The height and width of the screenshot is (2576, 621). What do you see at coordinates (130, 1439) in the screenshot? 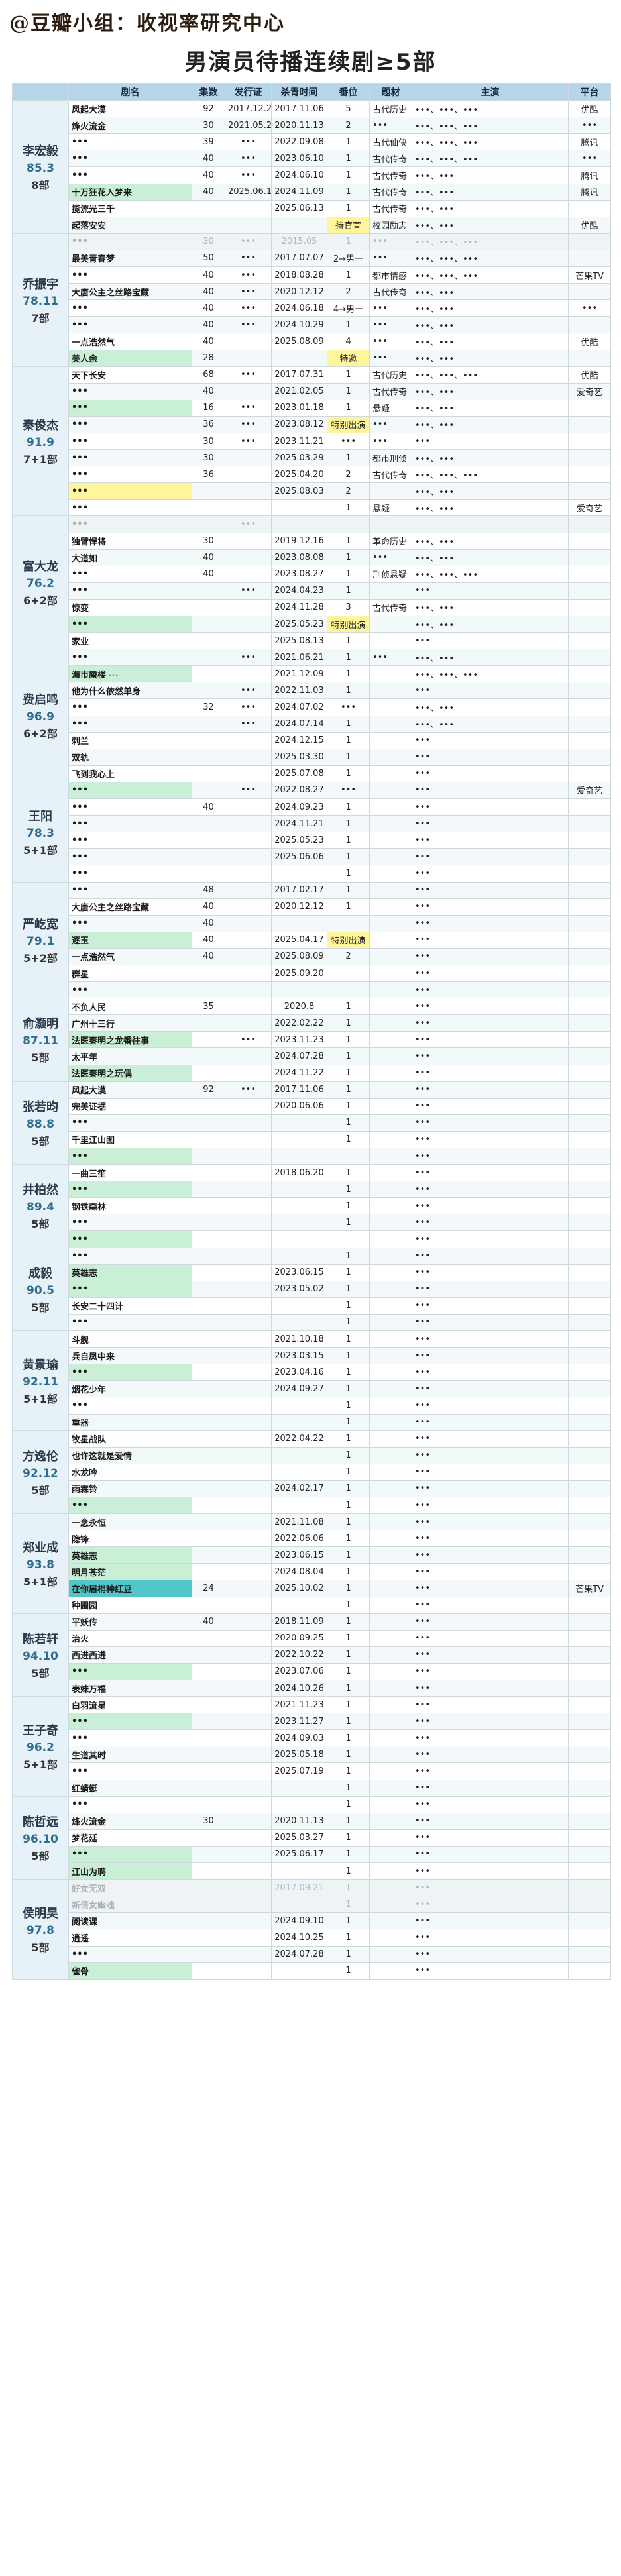
I see `drama-name-cell: 牧星战队` at bounding box center [130, 1439].